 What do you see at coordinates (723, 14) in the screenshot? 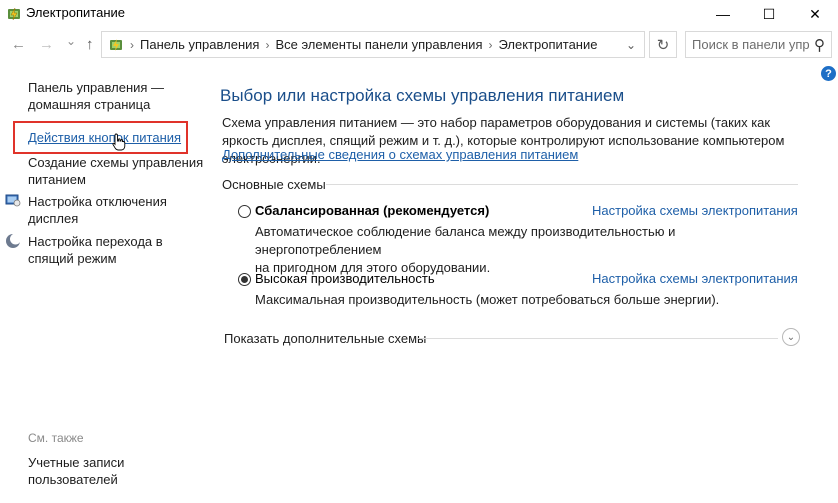
I see `minimize-button: —` at bounding box center [723, 14].